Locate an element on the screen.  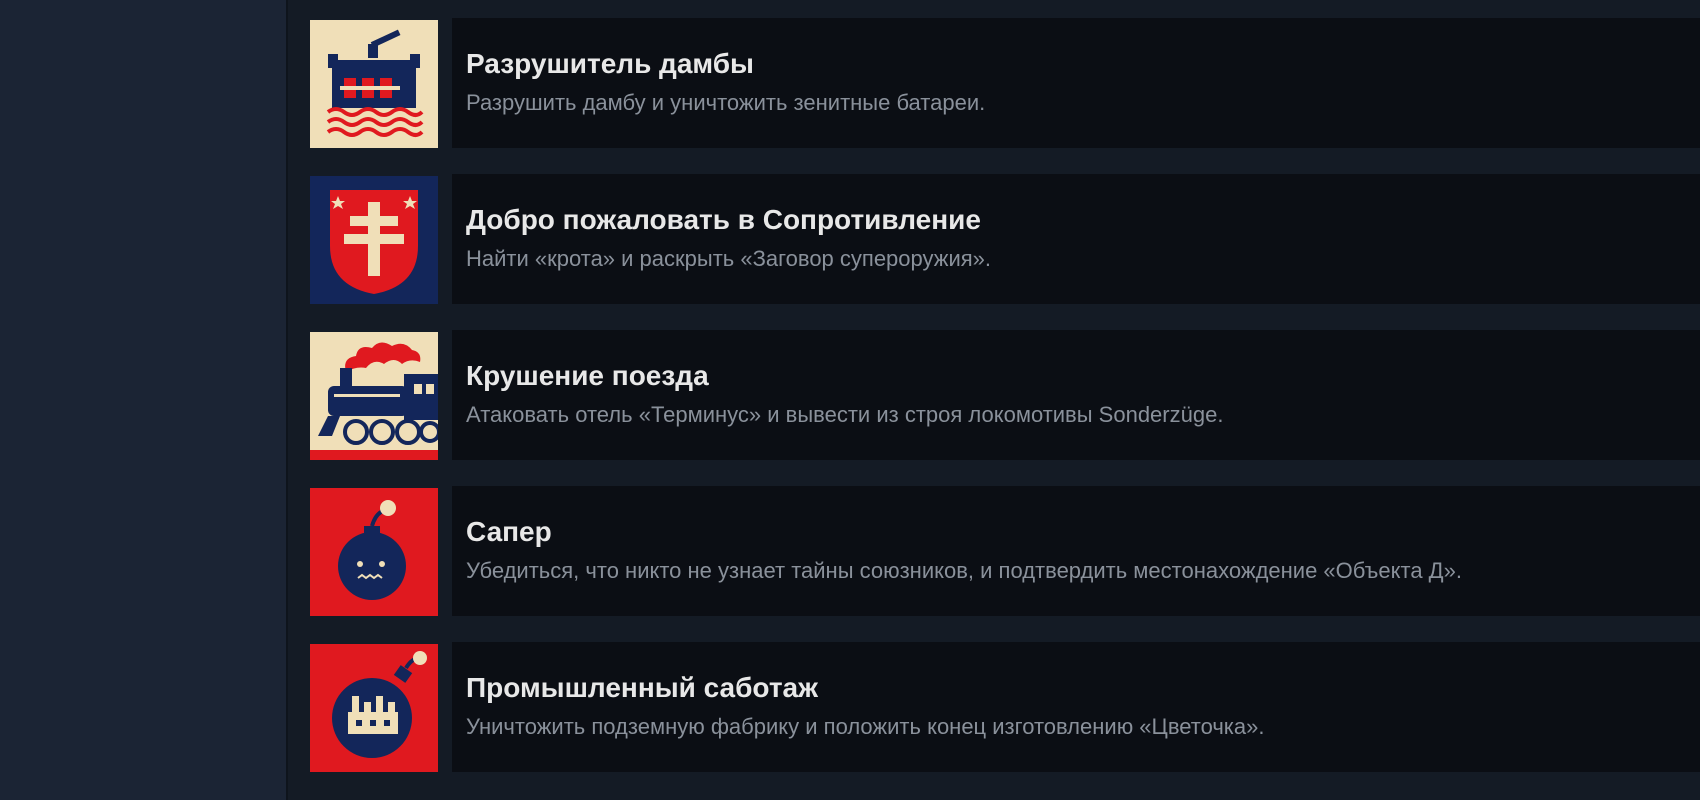
achievement-title: Добро пожаловать в Сопротивление is located at coordinates (723, 219).